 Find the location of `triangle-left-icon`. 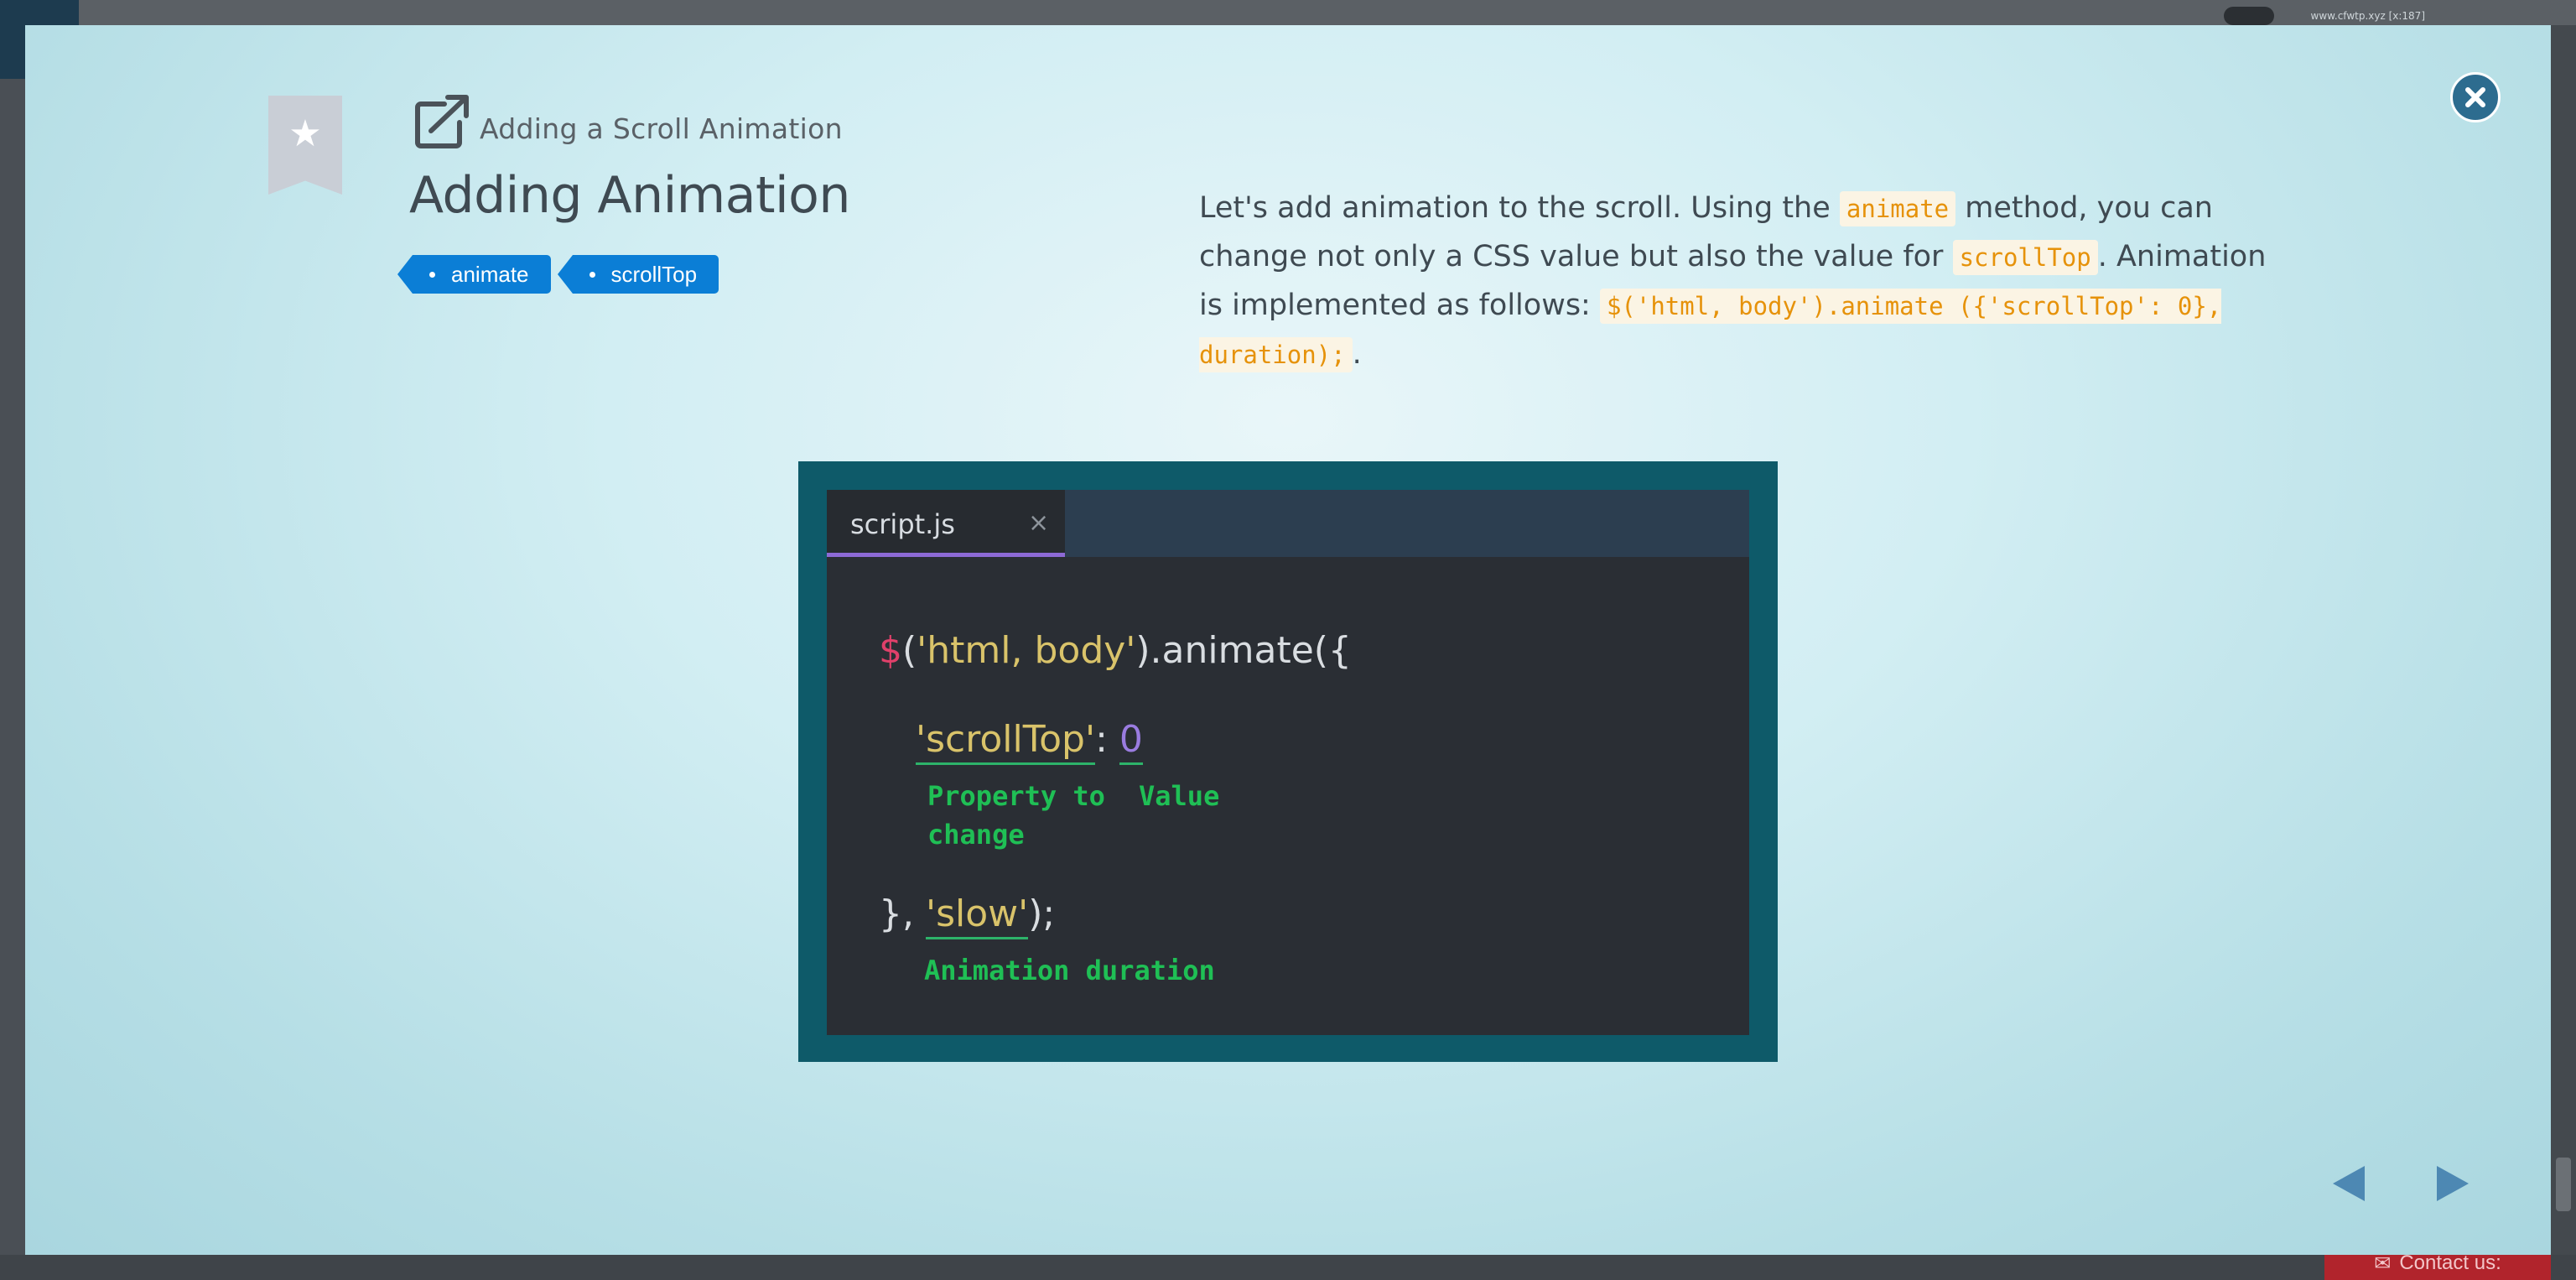

triangle-left-icon is located at coordinates (2349, 1183).